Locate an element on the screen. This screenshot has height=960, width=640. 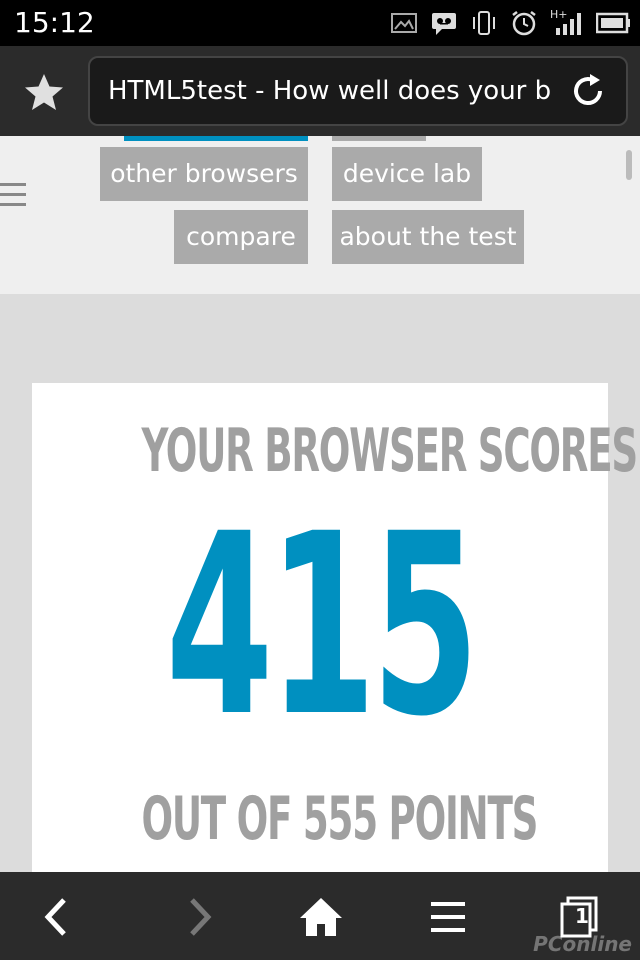
battery-icon is located at coordinates (613, 23).